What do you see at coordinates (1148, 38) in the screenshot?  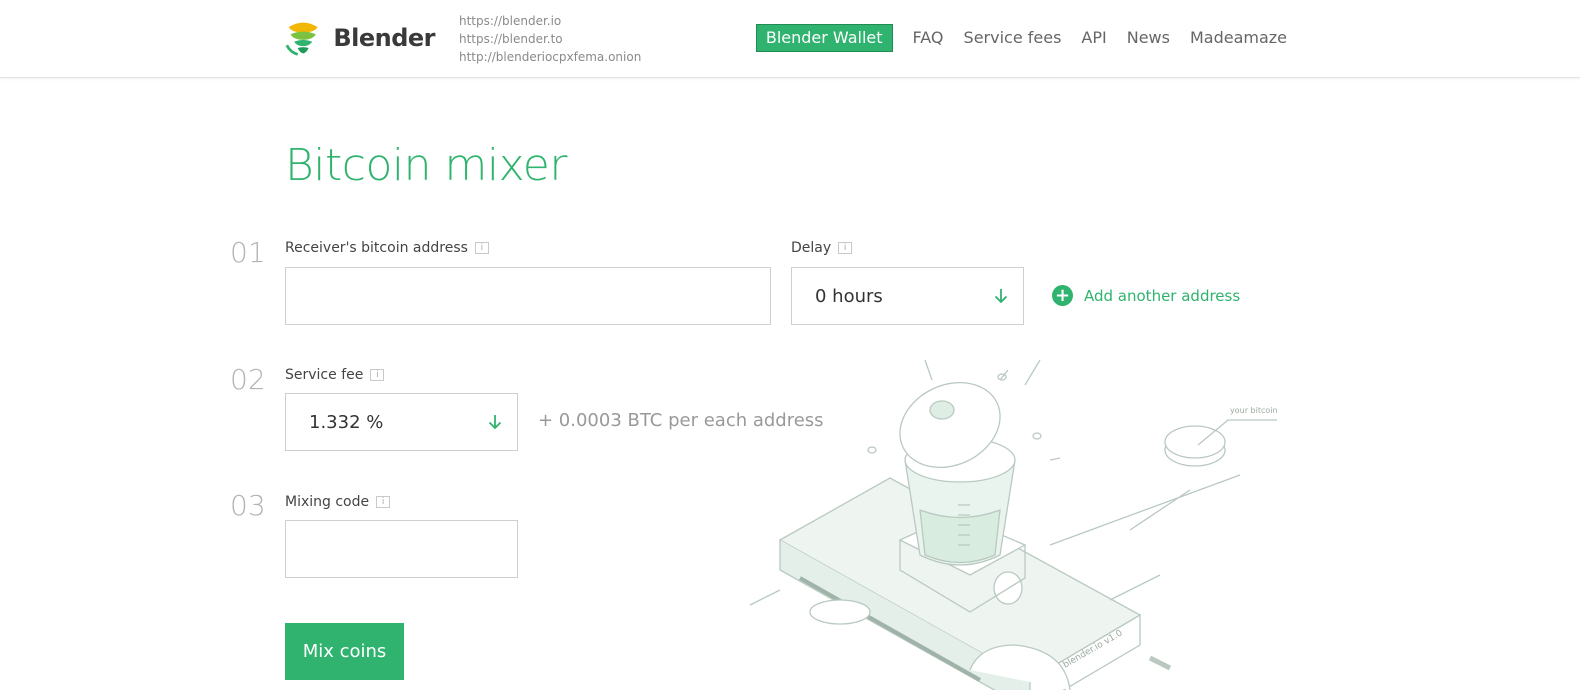 I see `nav-news: News` at bounding box center [1148, 38].